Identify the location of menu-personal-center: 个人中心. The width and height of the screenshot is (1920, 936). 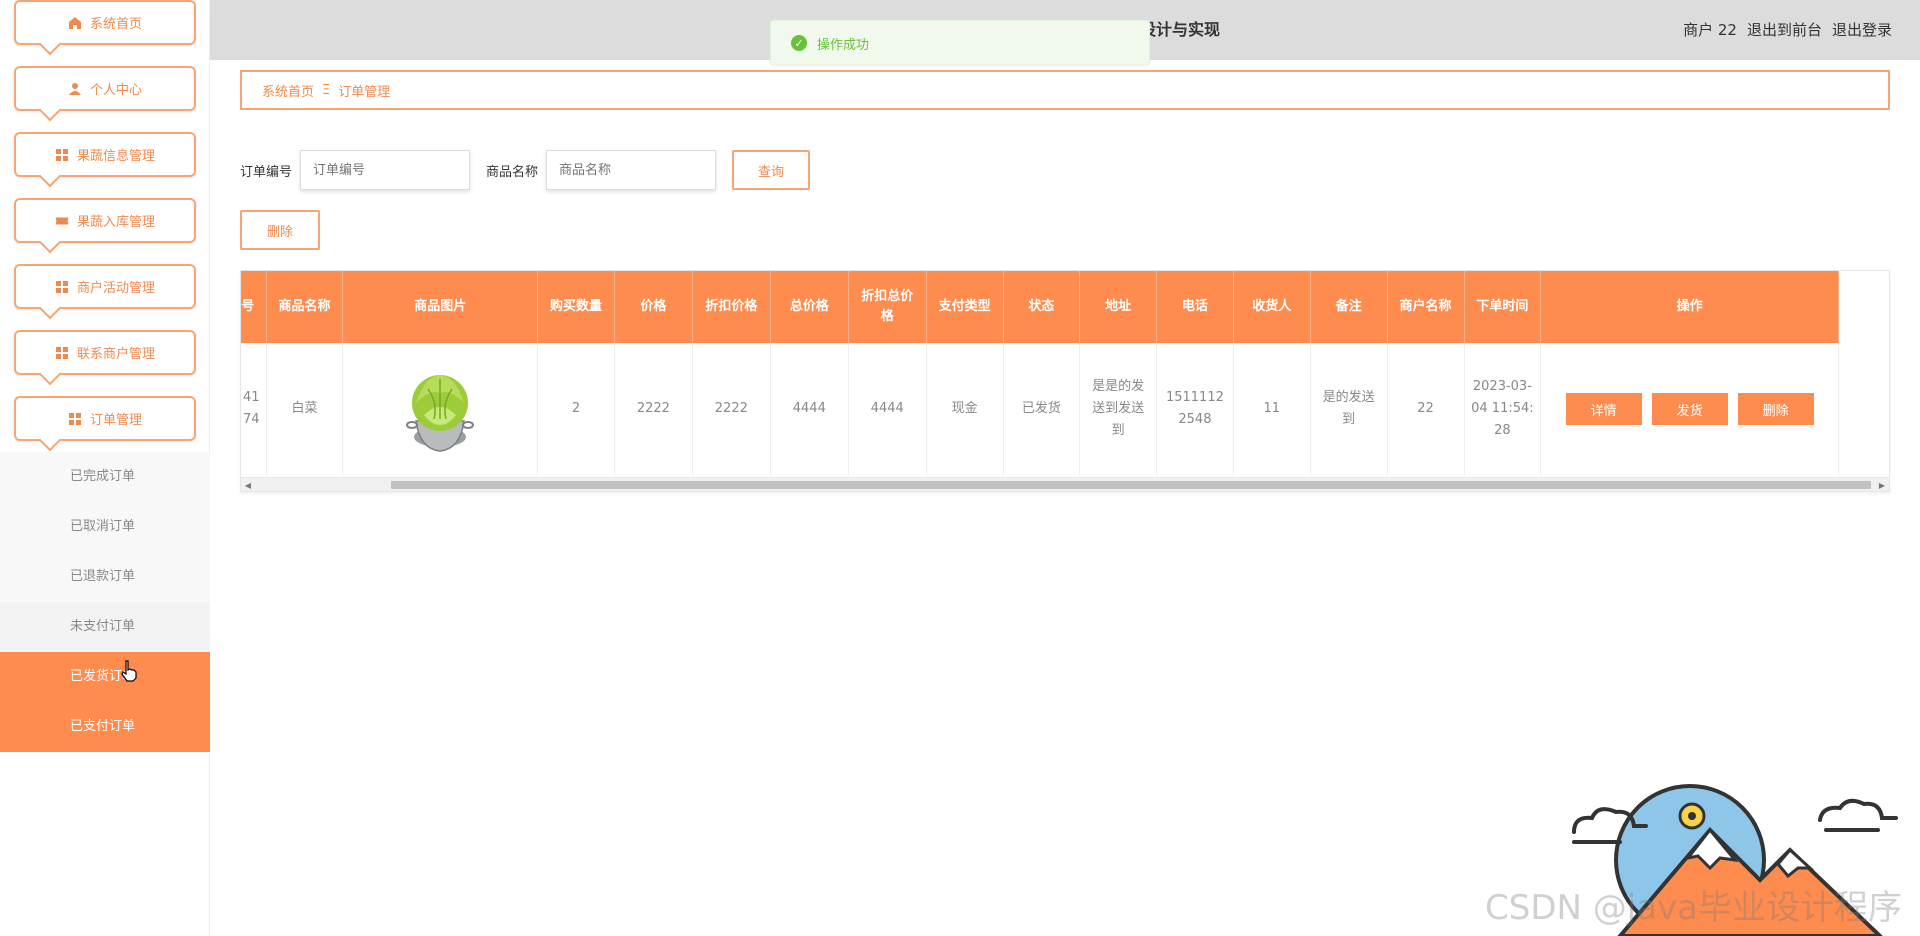
(105, 88).